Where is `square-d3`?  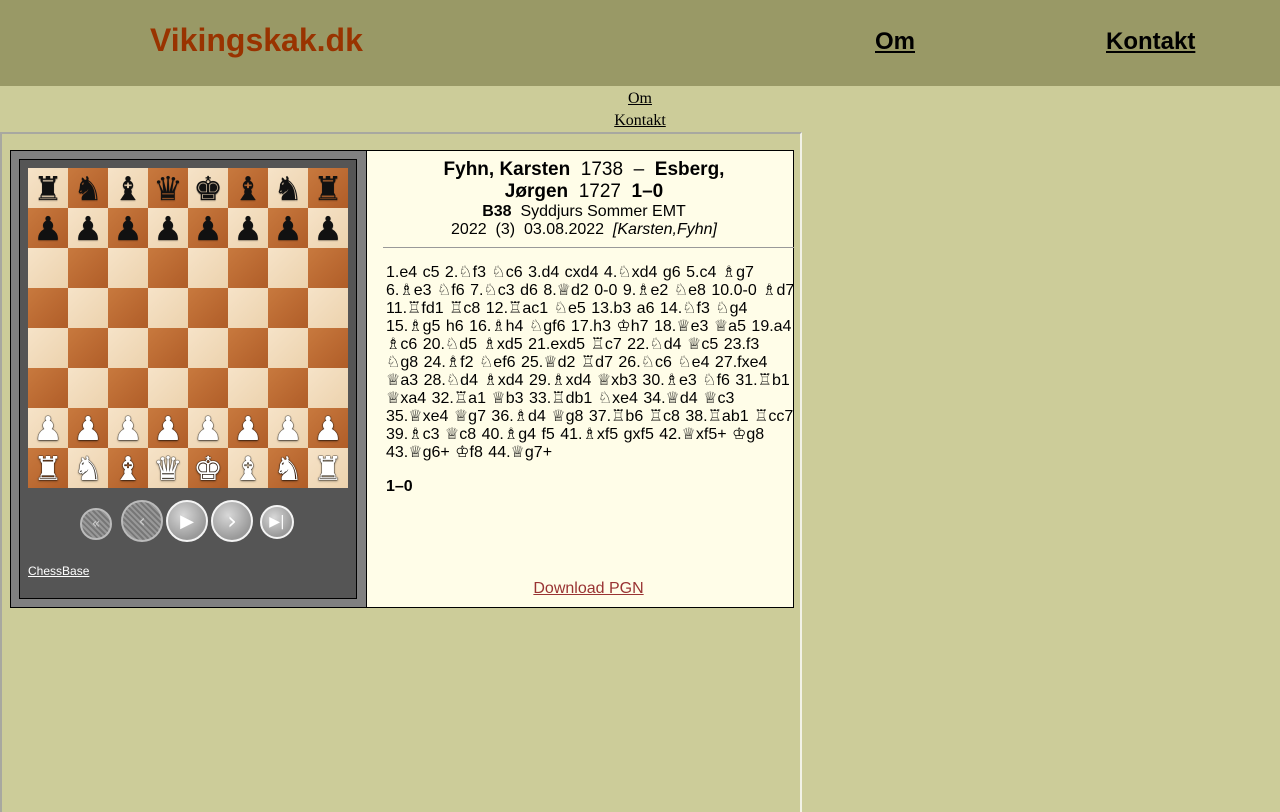 square-d3 is located at coordinates (168, 388).